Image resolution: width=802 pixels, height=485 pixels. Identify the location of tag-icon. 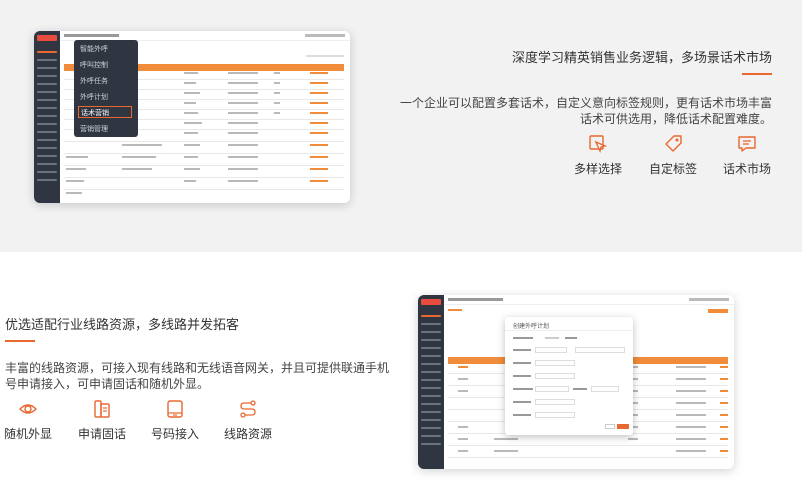
(673, 143).